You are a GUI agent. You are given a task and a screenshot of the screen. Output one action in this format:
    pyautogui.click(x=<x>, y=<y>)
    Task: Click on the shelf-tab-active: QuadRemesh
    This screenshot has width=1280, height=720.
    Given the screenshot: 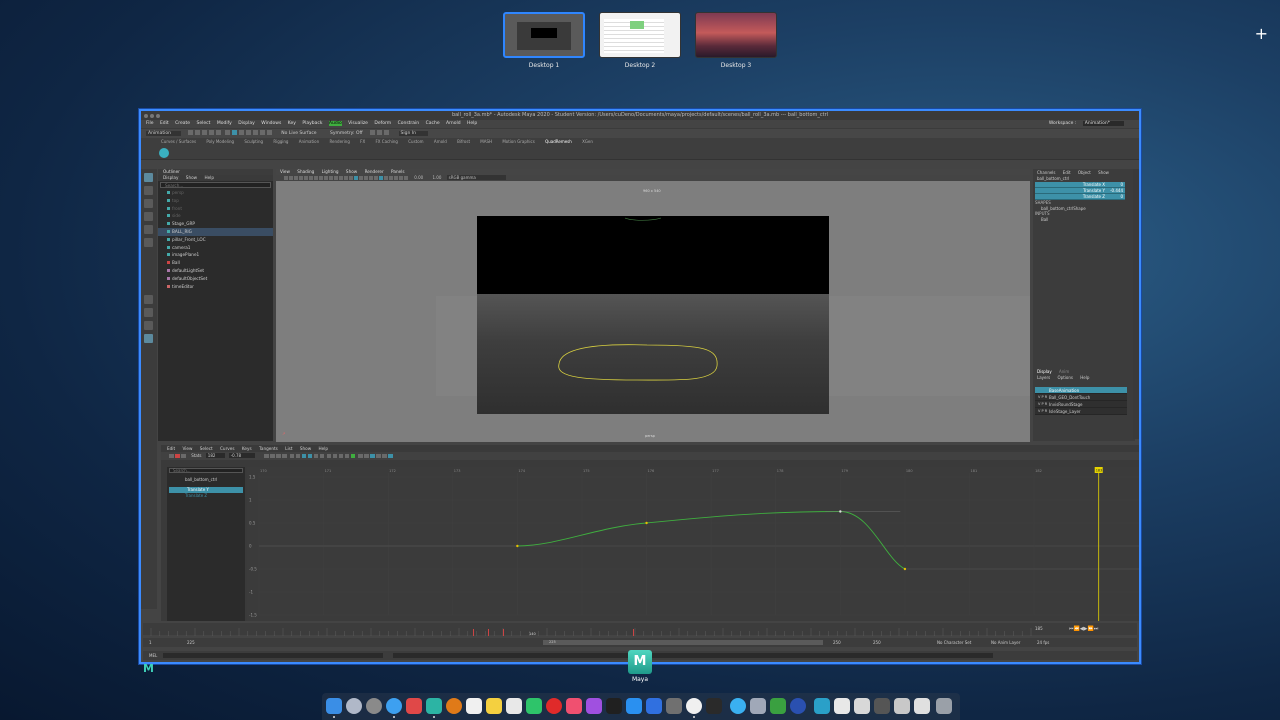 What is the action you would take?
    pyautogui.click(x=558, y=141)
    